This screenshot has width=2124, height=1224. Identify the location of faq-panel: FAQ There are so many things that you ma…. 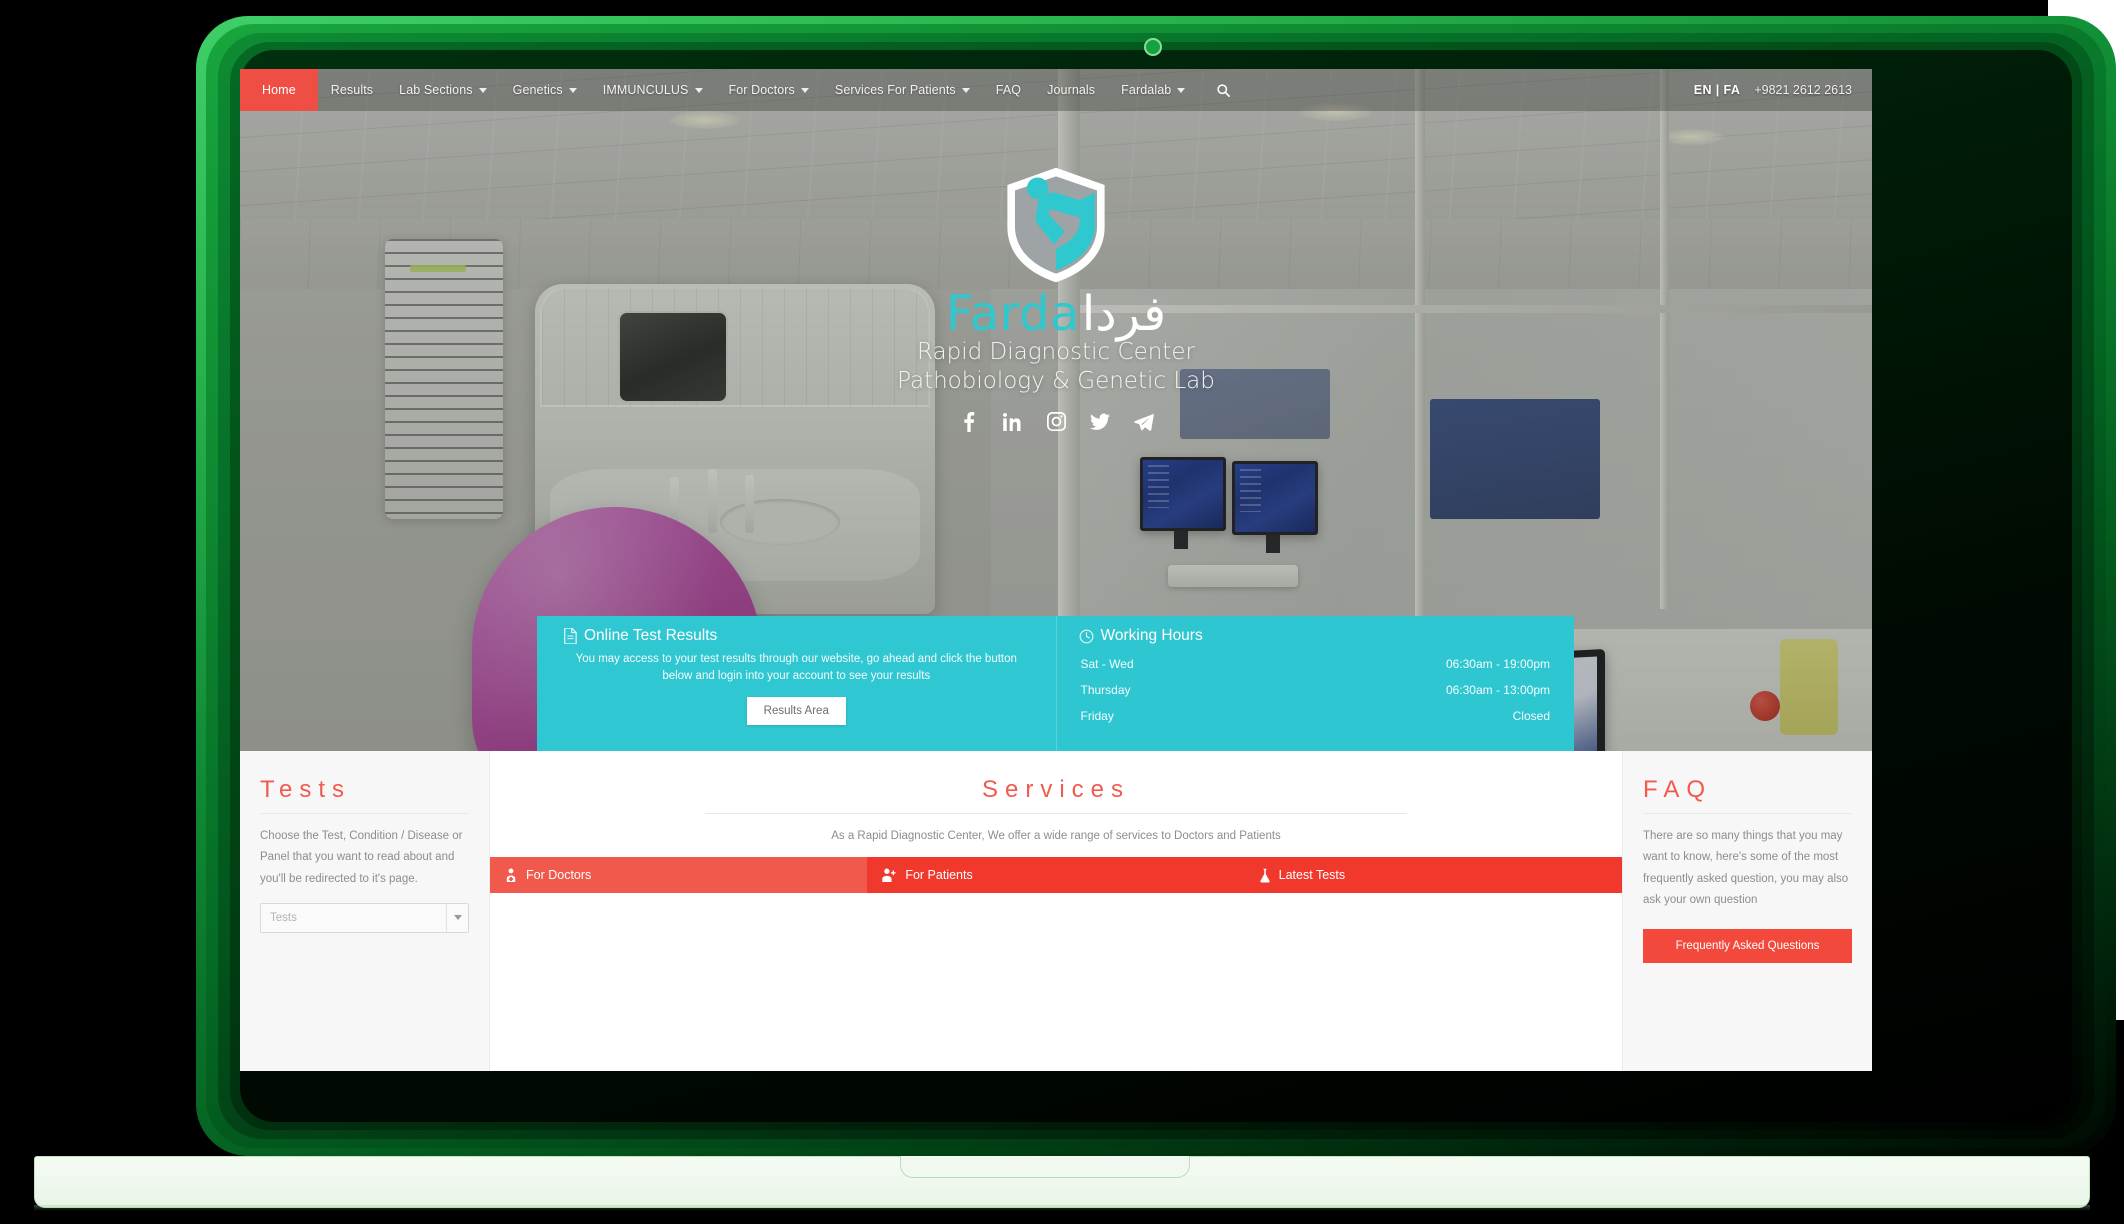
(1747, 911).